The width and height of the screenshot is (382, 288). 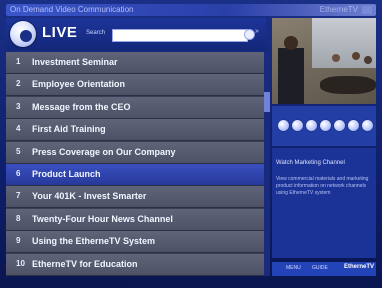 What do you see at coordinates (135, 85) in the screenshot?
I see `channel-list-item: 2 Employee Orientation` at bounding box center [135, 85].